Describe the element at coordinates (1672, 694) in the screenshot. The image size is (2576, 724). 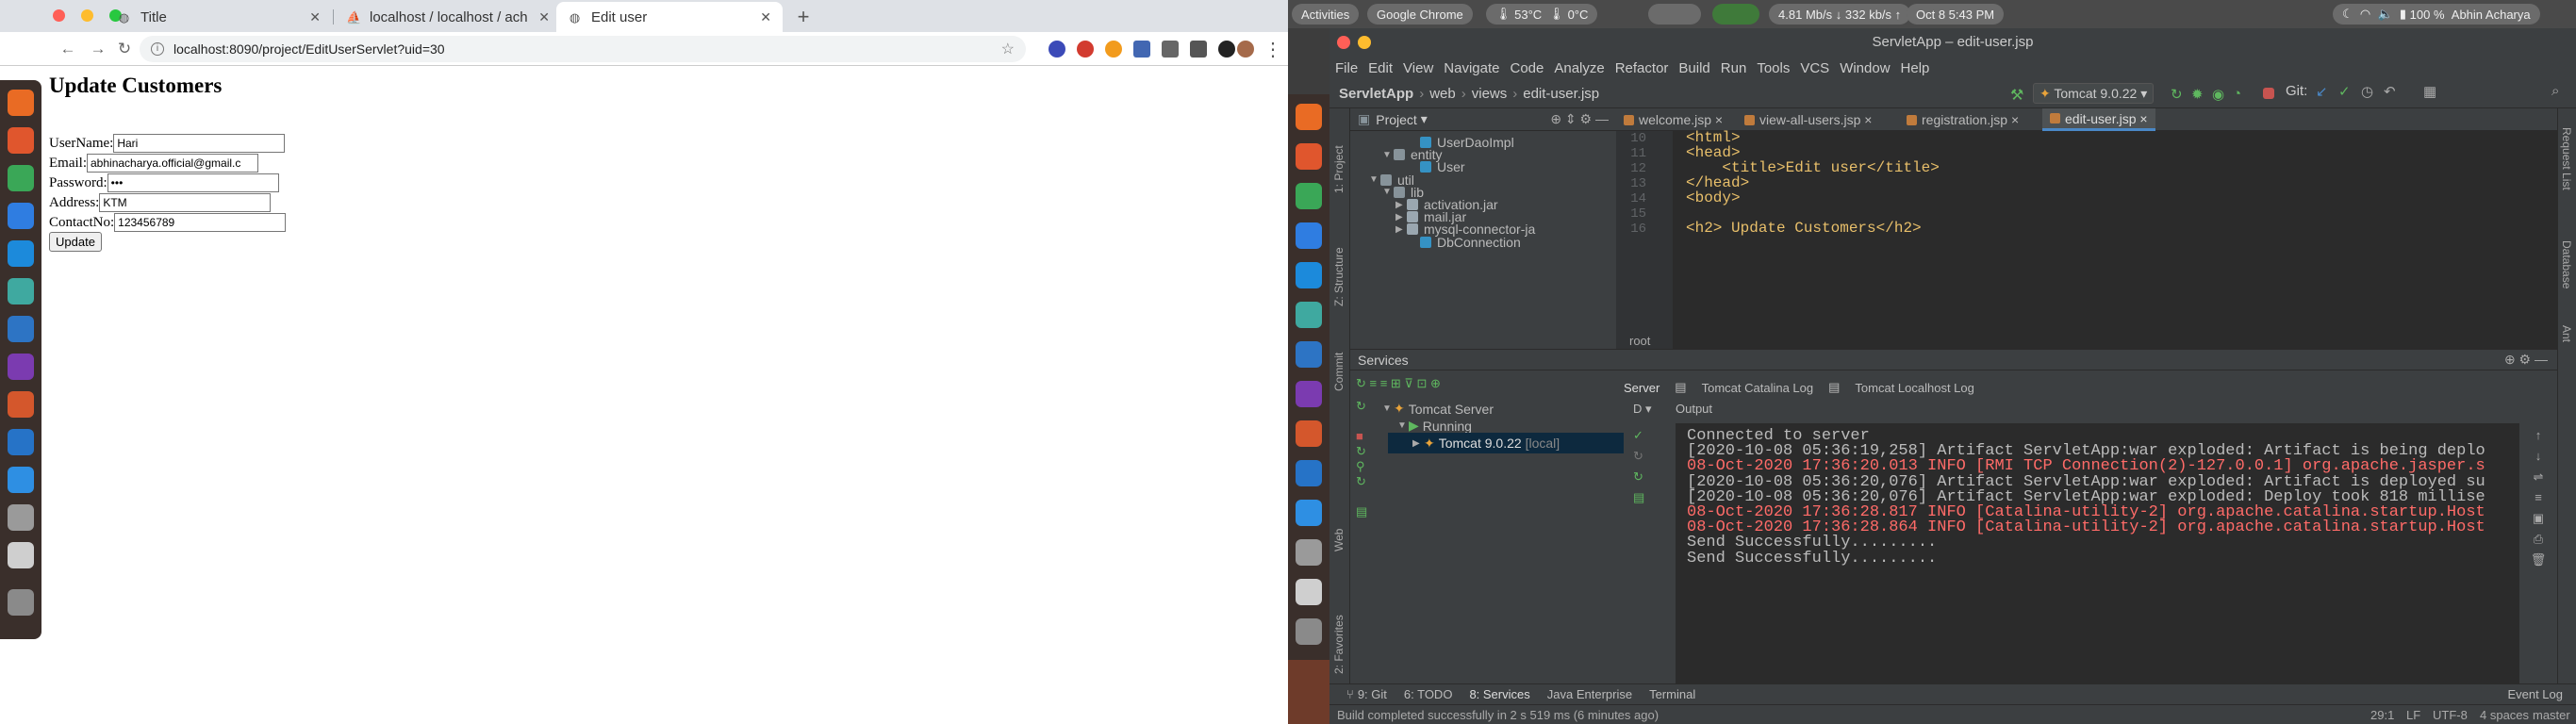
I see `terminal-tool-tab: Terminal` at that location.